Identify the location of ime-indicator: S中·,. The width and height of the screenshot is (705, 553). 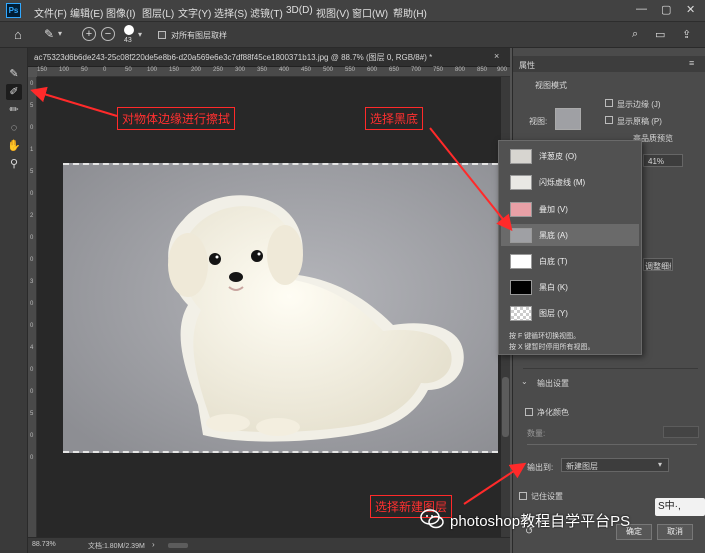
(680, 507).